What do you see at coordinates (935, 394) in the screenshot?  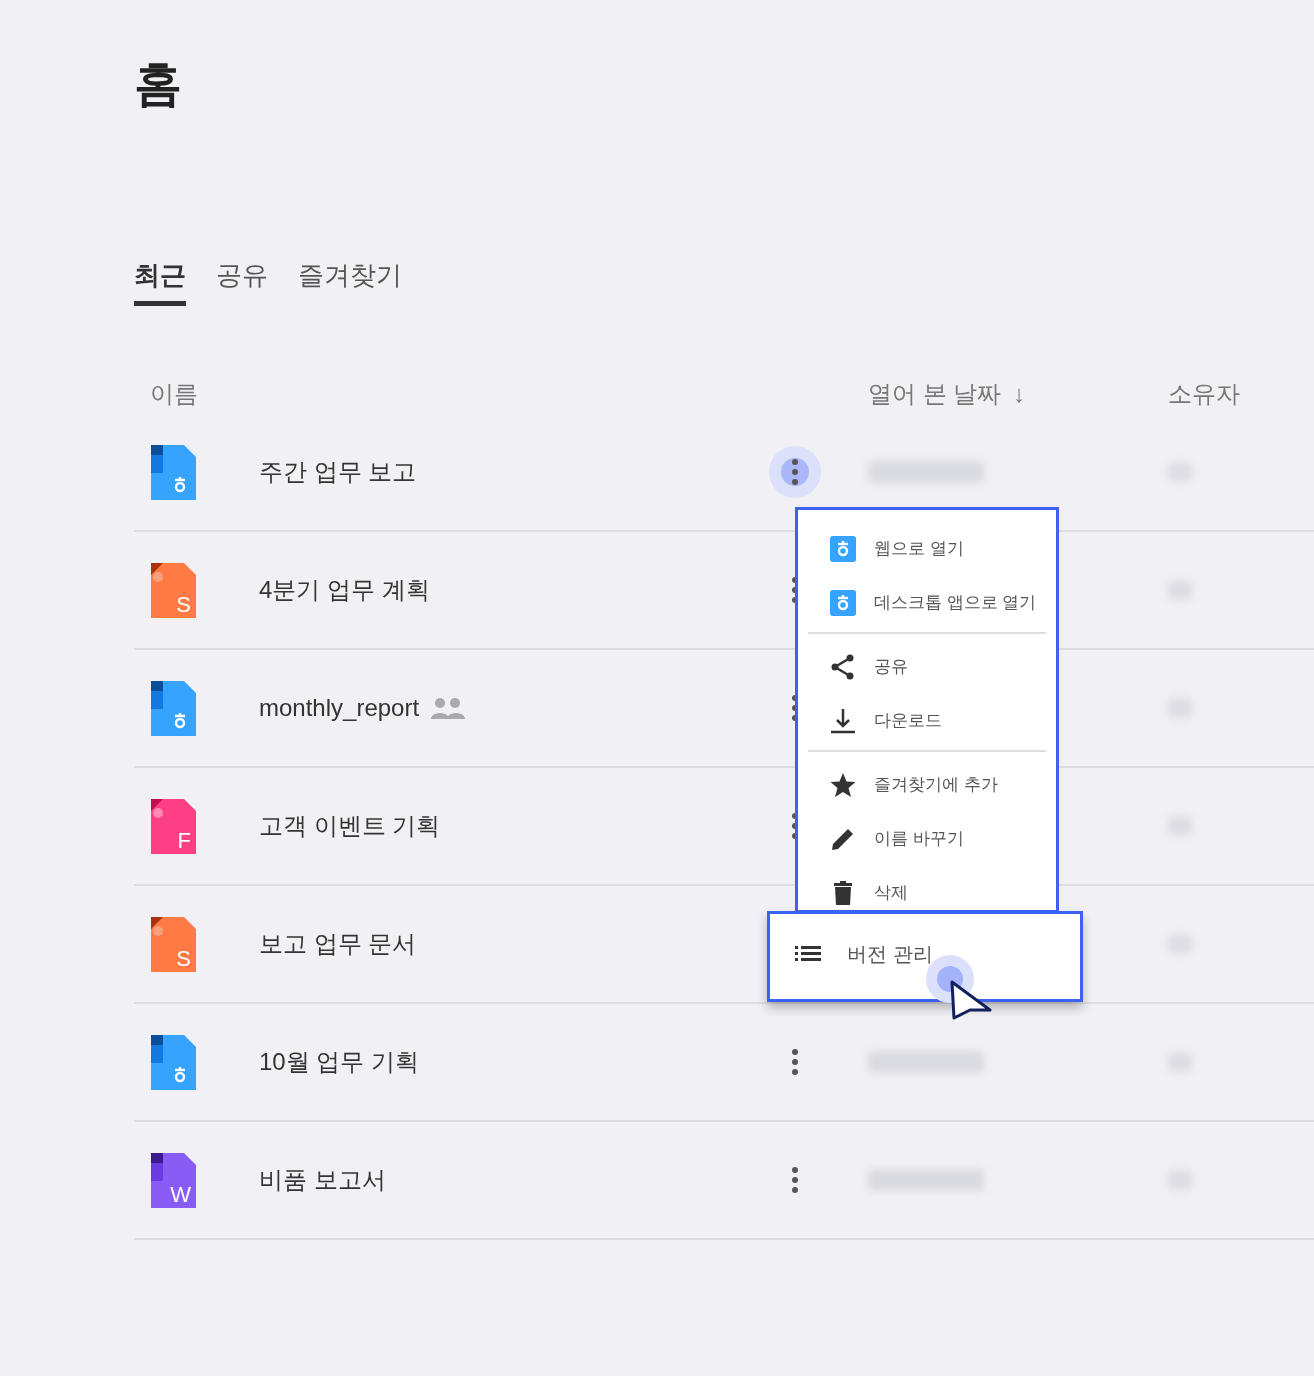 I see `column-header: 열어 본 날짜` at bounding box center [935, 394].